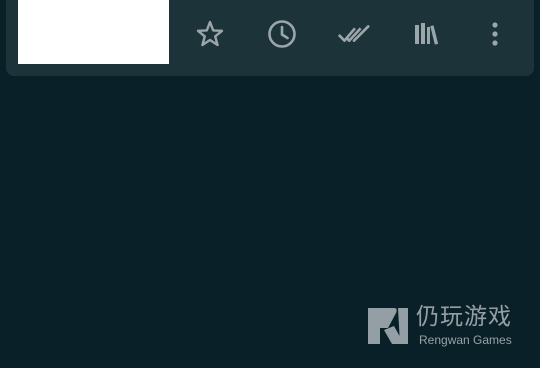 The height and width of the screenshot is (368, 540). I want to click on history-button, so click(282, 34).